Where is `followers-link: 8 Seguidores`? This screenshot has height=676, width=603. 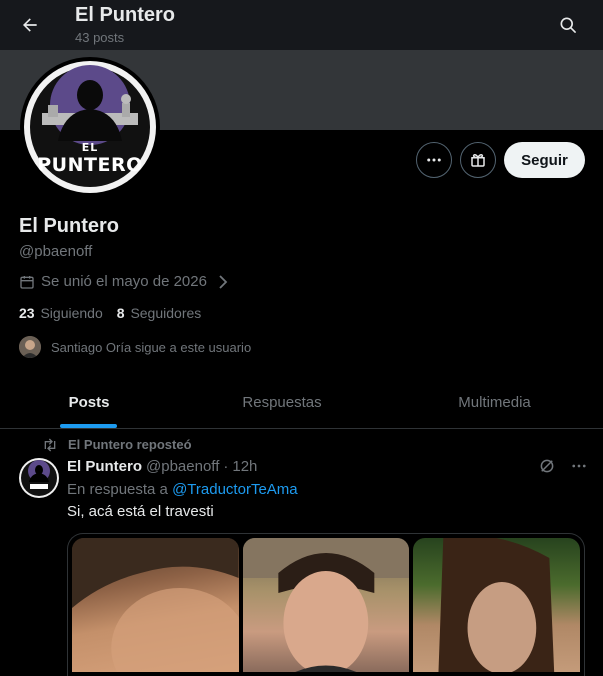 followers-link: 8 Seguidores is located at coordinates (159, 313).